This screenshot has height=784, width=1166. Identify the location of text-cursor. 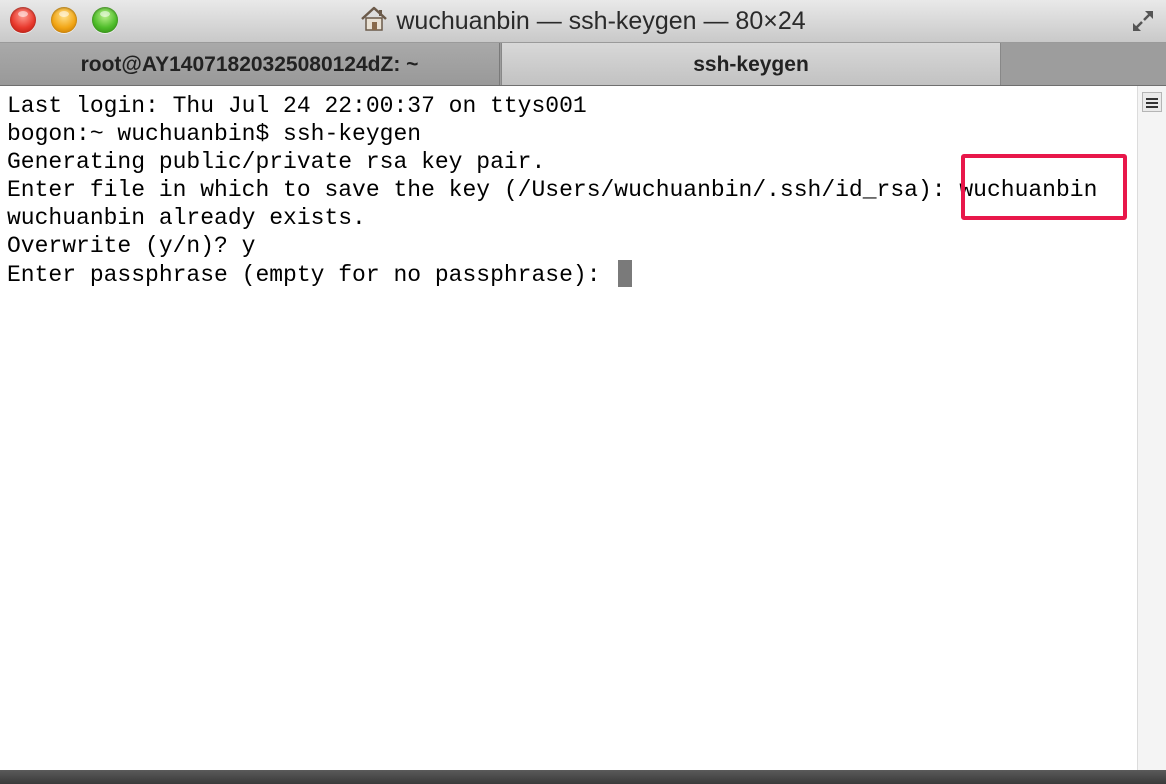
(625, 273).